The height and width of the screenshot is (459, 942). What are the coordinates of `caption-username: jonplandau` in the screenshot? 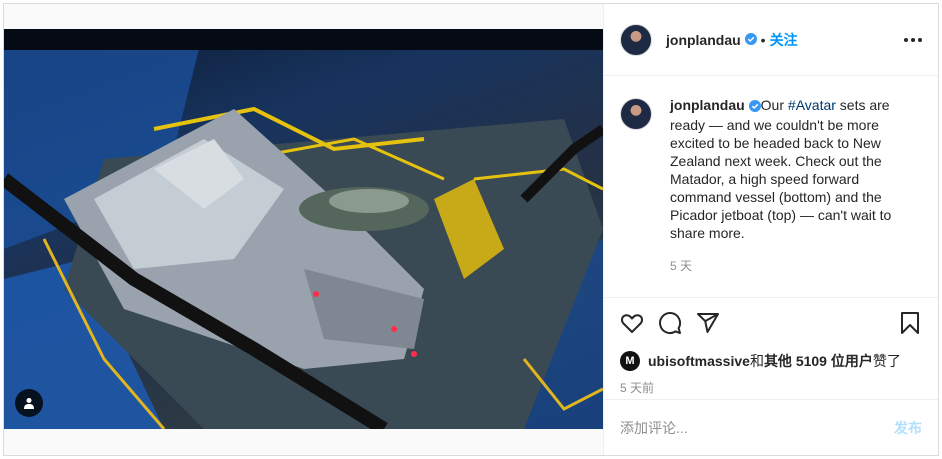 It's located at (707, 105).